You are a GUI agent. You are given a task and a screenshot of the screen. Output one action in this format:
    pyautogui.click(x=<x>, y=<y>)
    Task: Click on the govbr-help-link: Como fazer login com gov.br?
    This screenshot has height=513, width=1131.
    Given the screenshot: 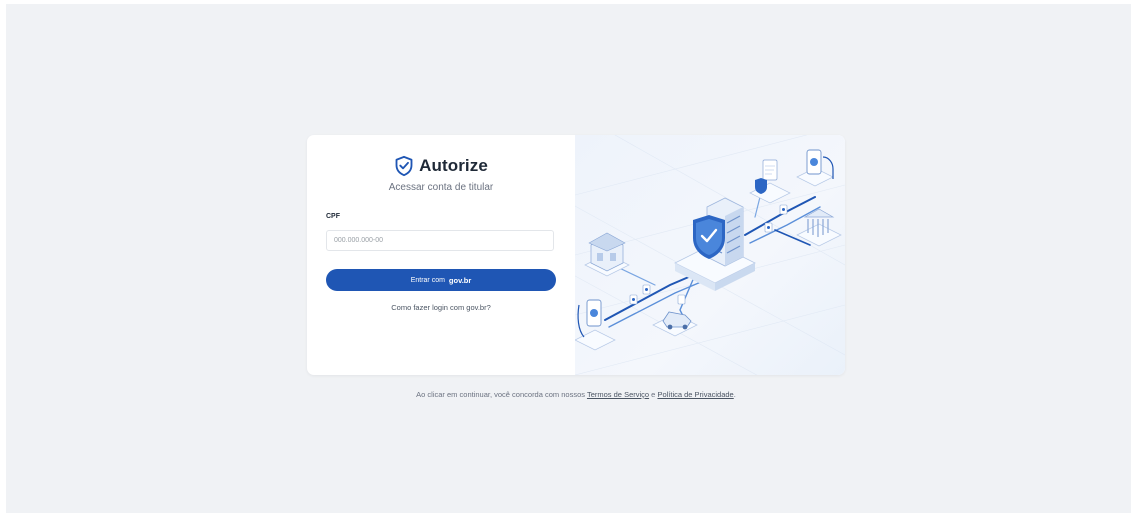 What is the action you would take?
    pyautogui.click(x=441, y=307)
    